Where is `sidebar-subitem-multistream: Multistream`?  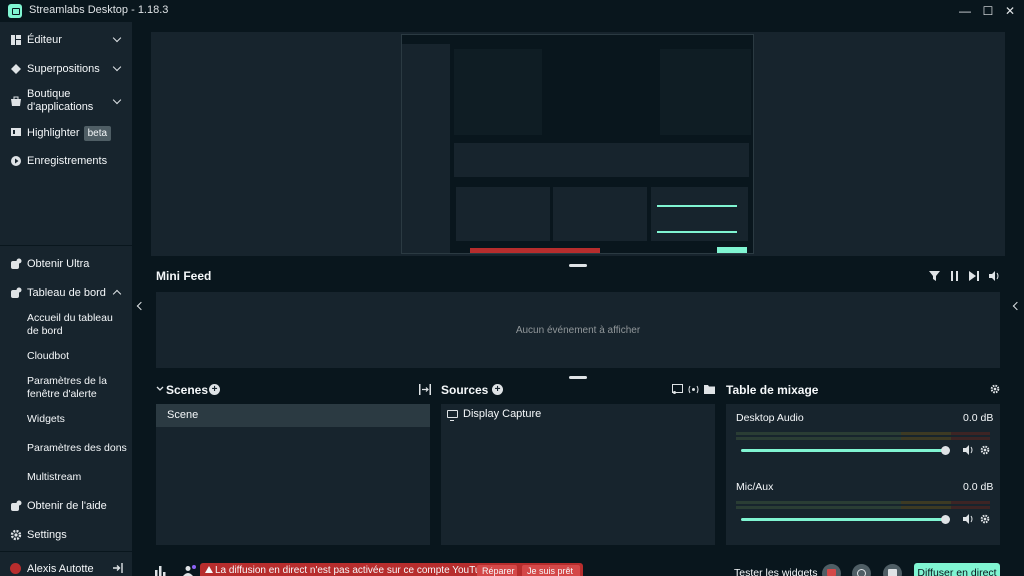 sidebar-subitem-multistream: Multistream is located at coordinates (77, 477).